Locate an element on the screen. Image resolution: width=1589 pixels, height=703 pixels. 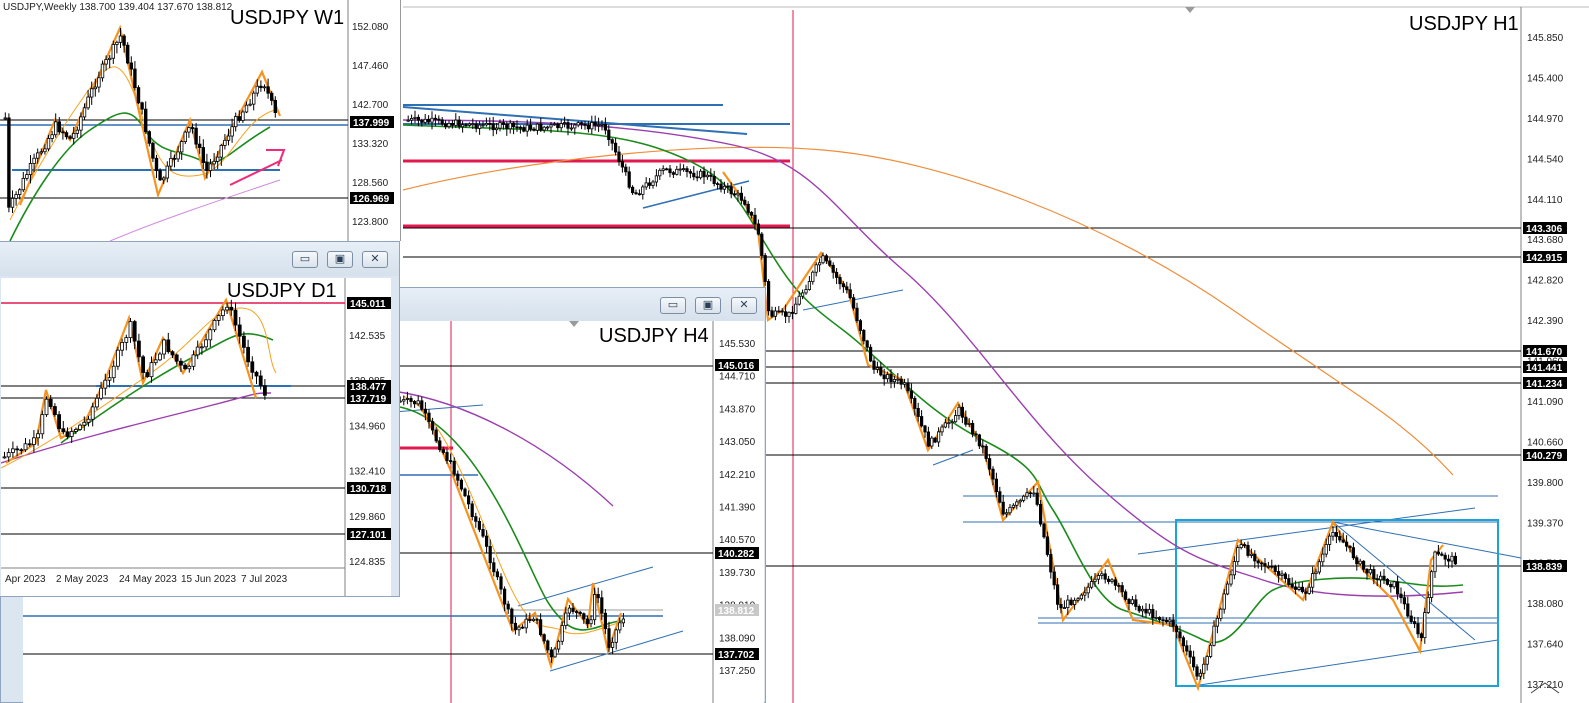
price-tag-label: 145.016 is located at coordinates (736, 366).